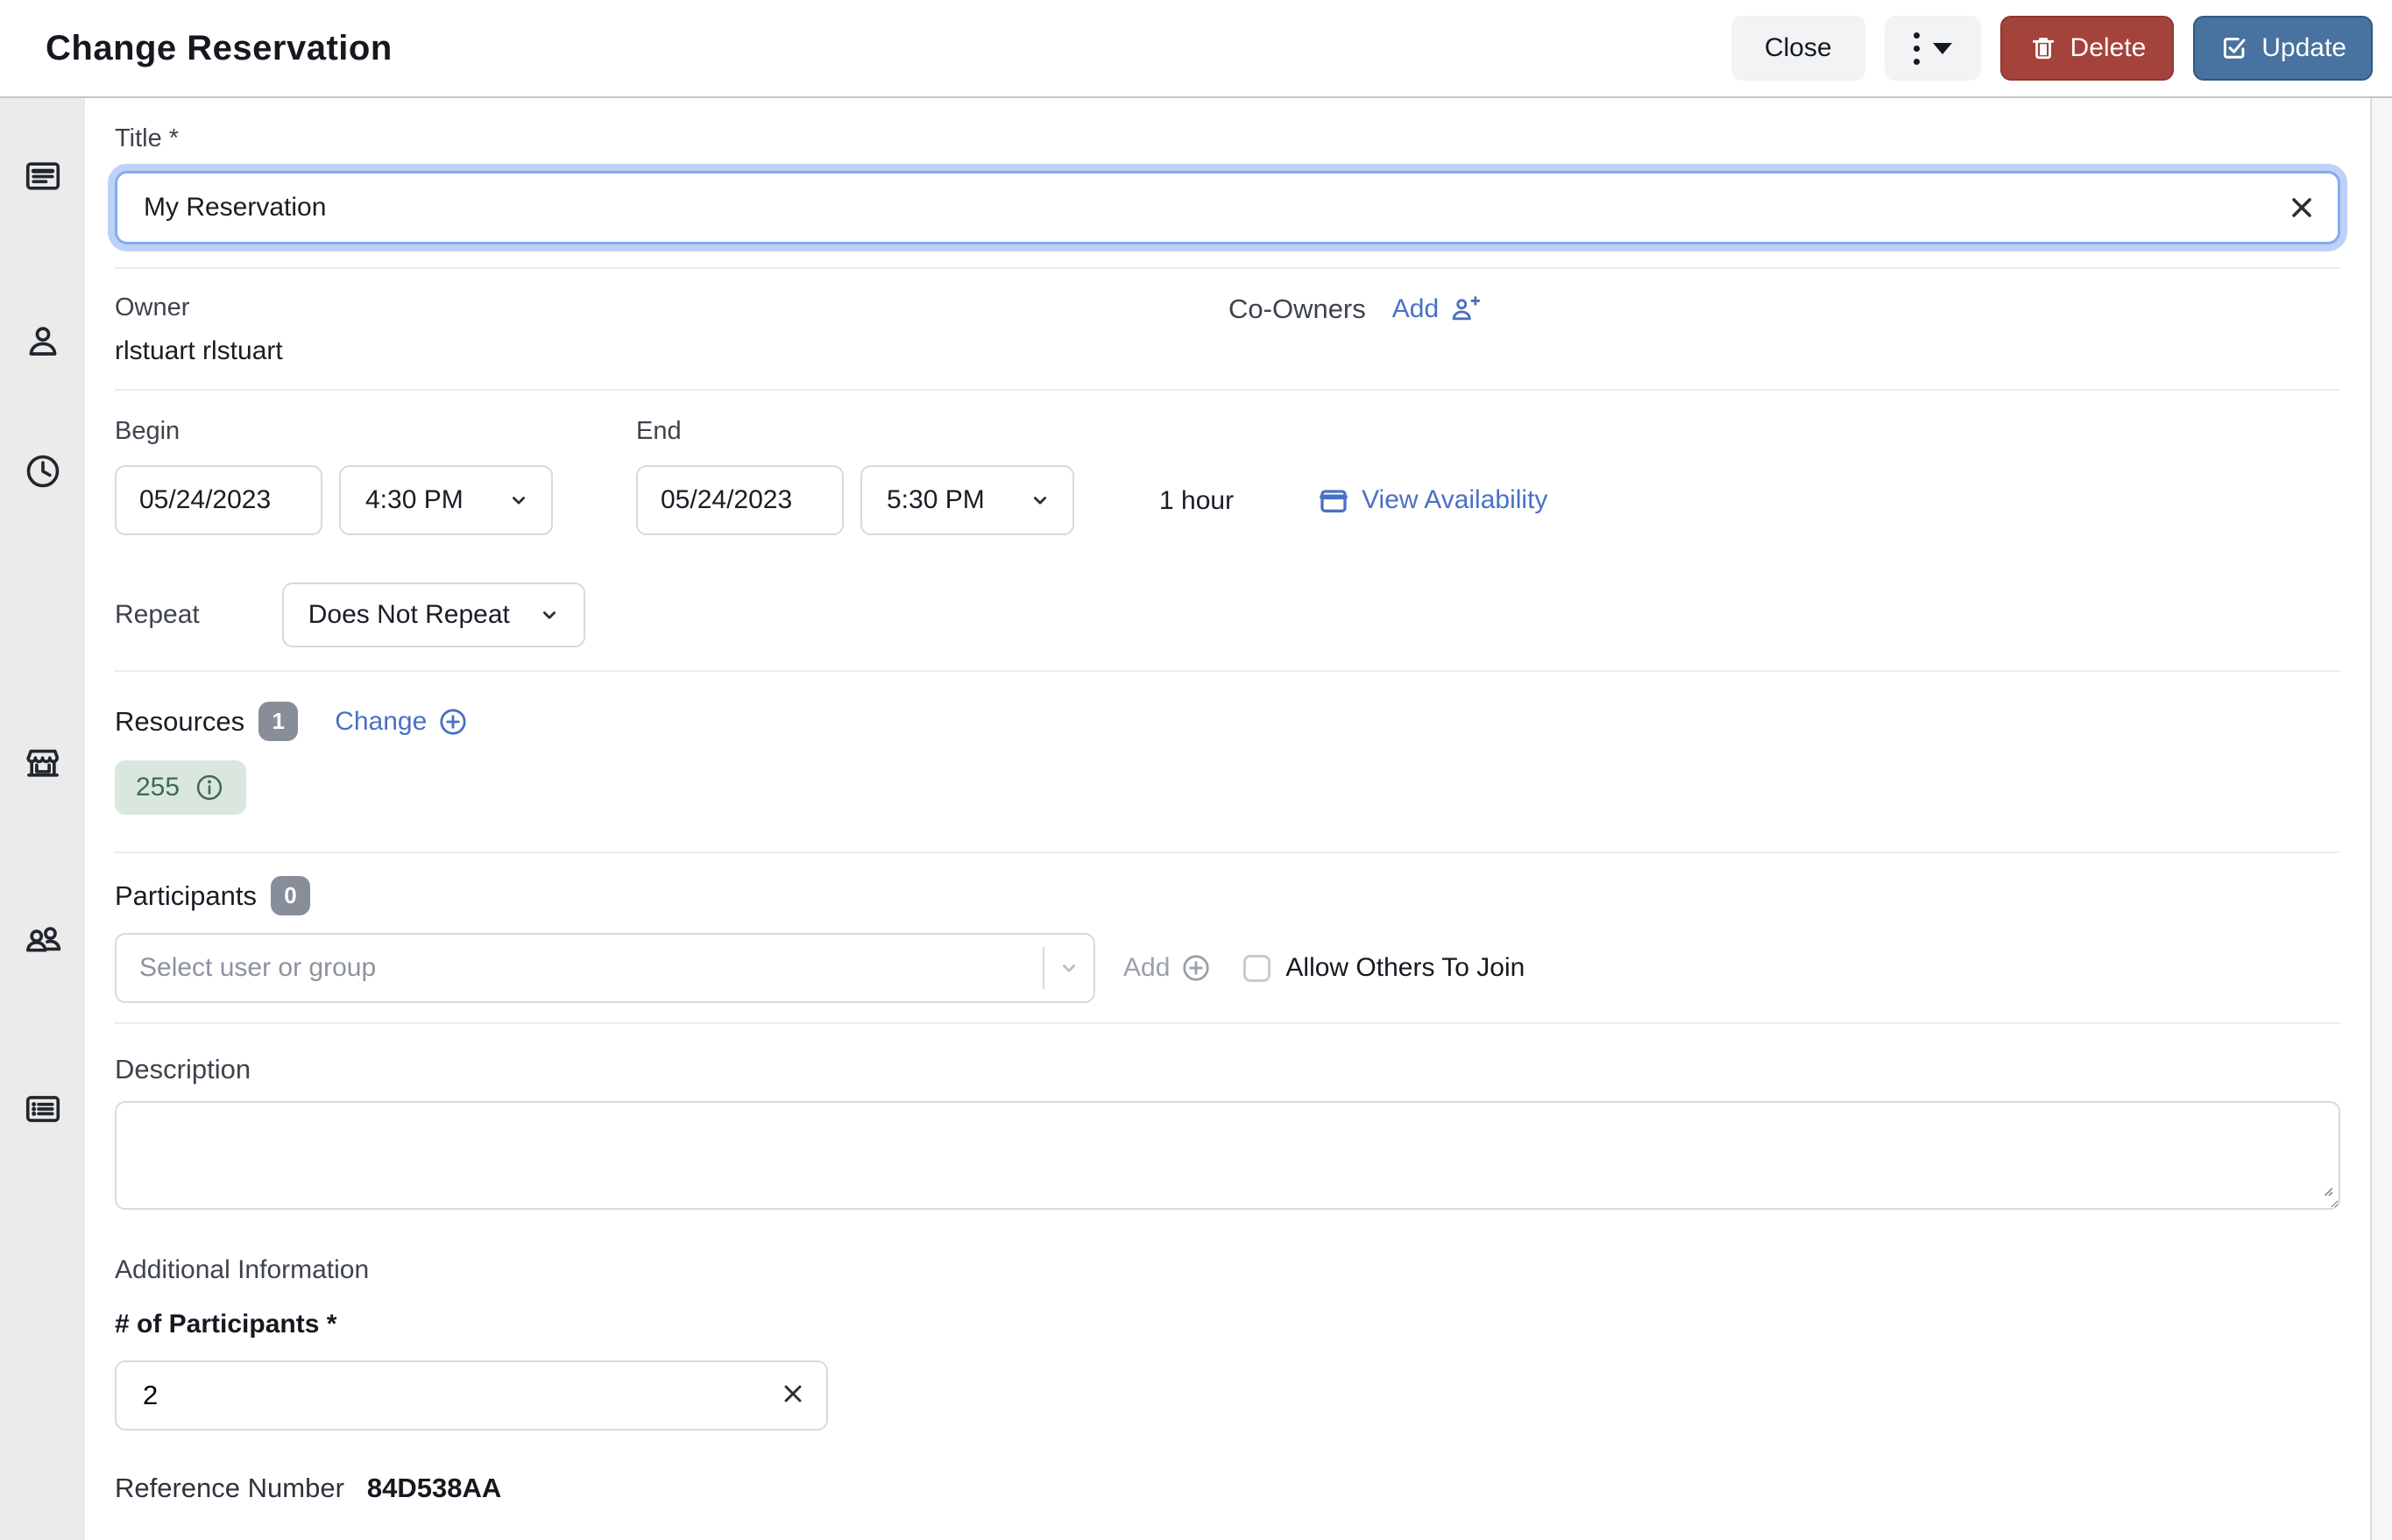  What do you see at coordinates (967, 500) in the screenshot?
I see `end-time-select: 5:30 PM` at bounding box center [967, 500].